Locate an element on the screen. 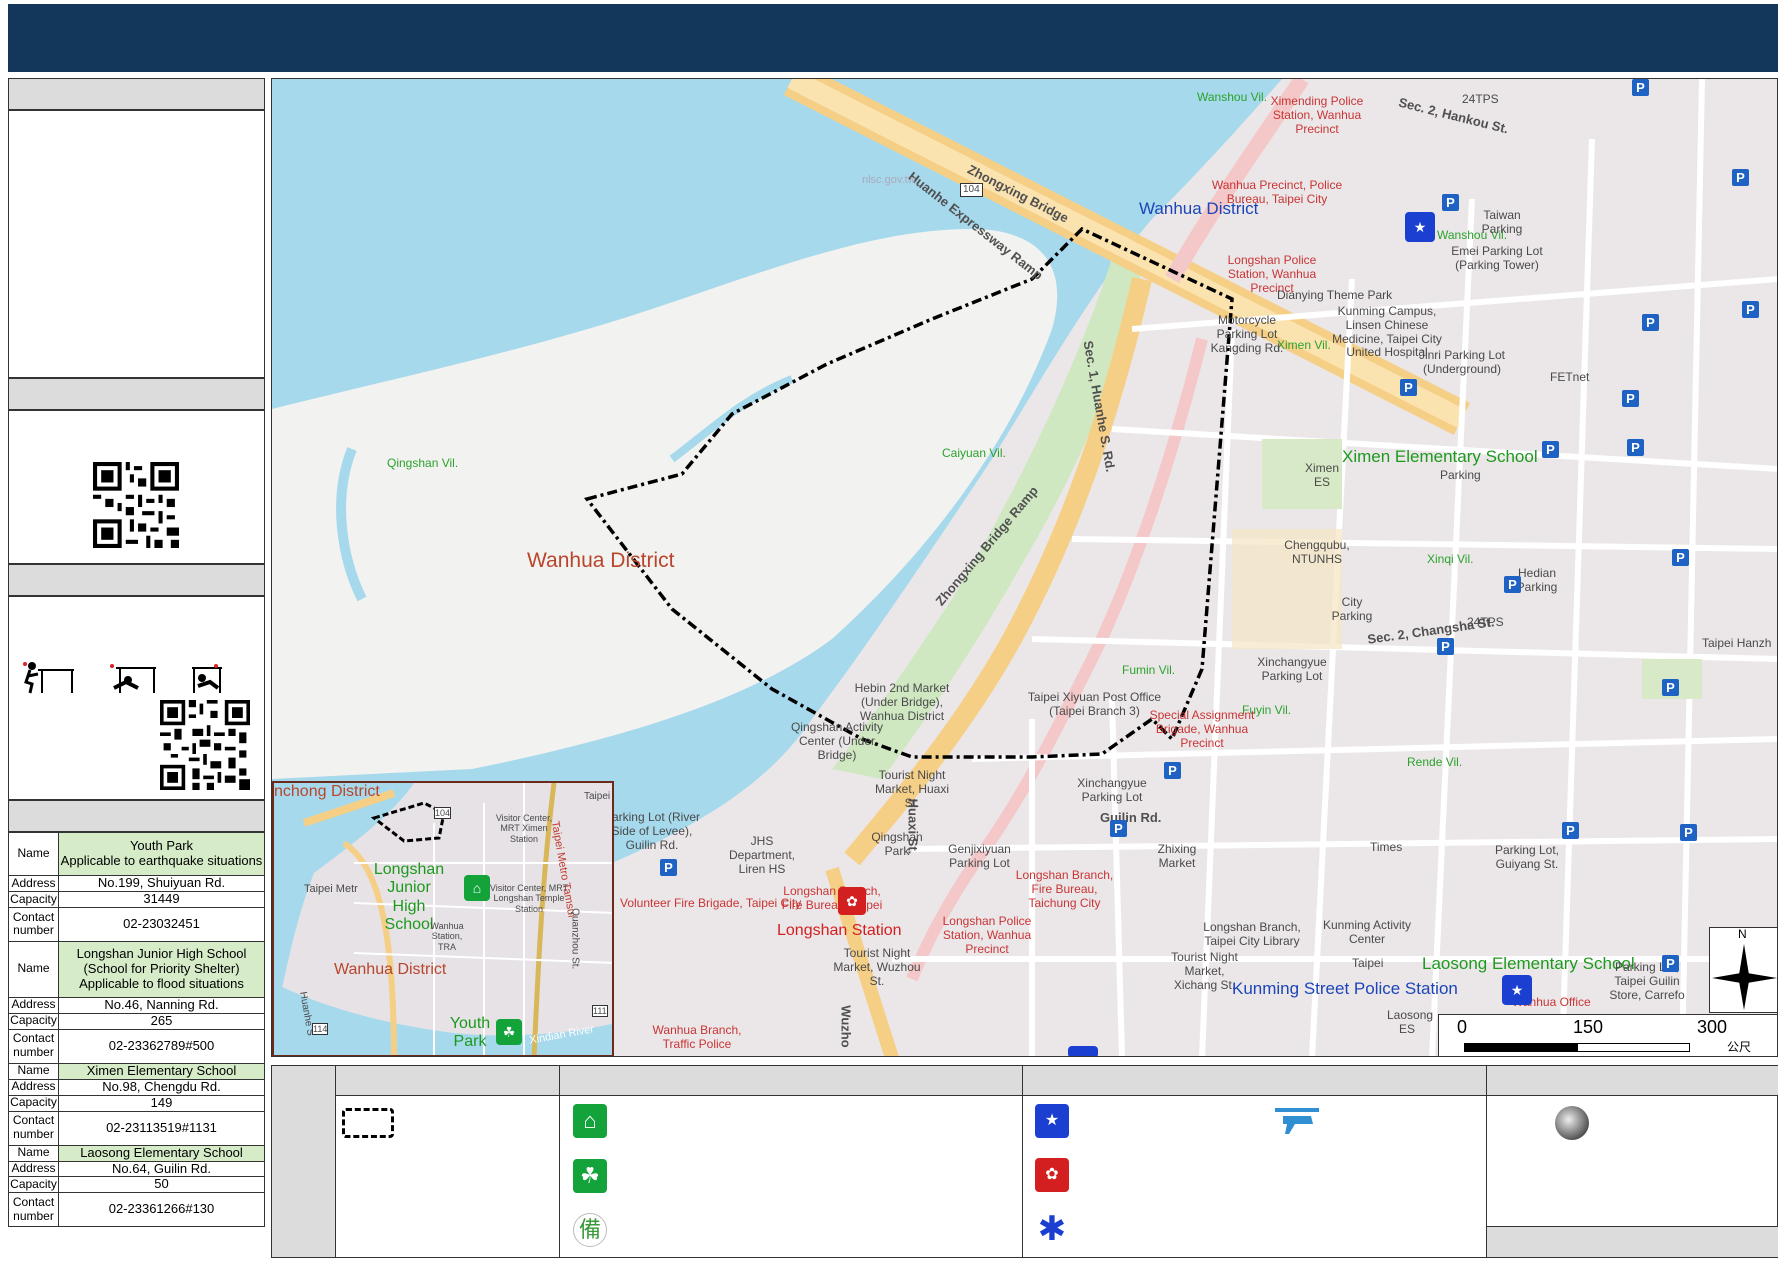 The width and height of the screenshot is (1786, 1263). north-arrow: N is located at coordinates (1743, 970).